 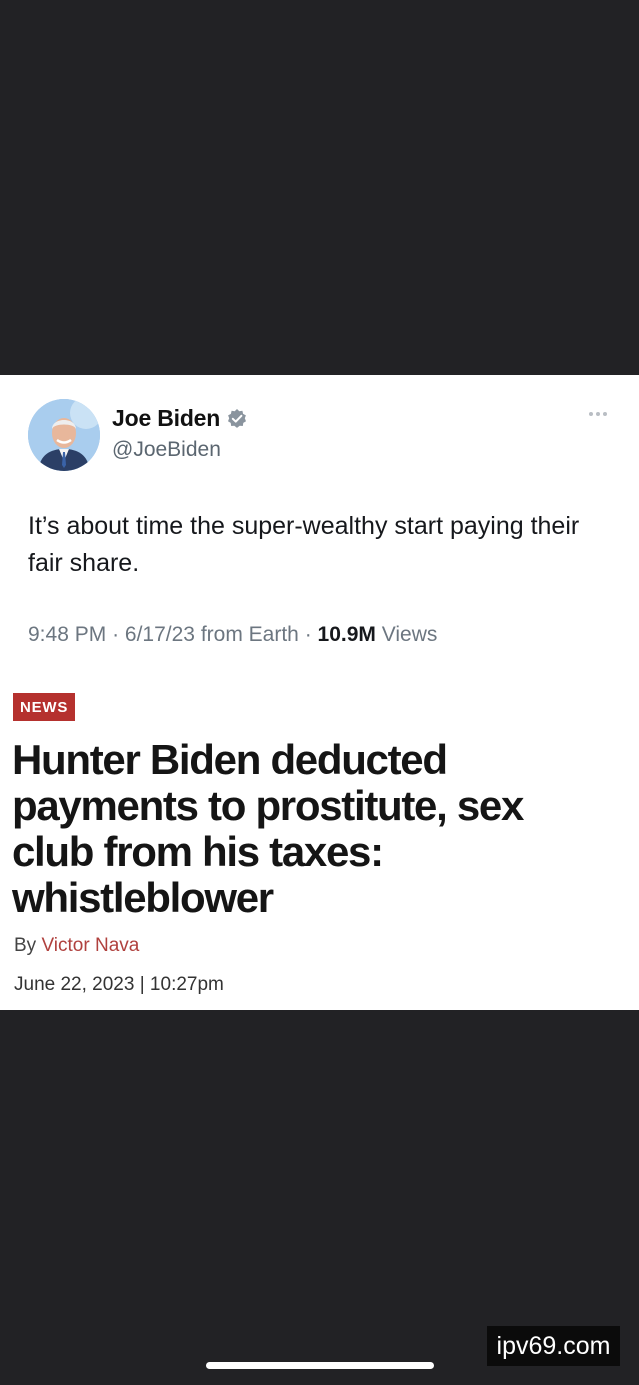 I want to click on author-name-row: Joe Biden, so click(x=180, y=418).